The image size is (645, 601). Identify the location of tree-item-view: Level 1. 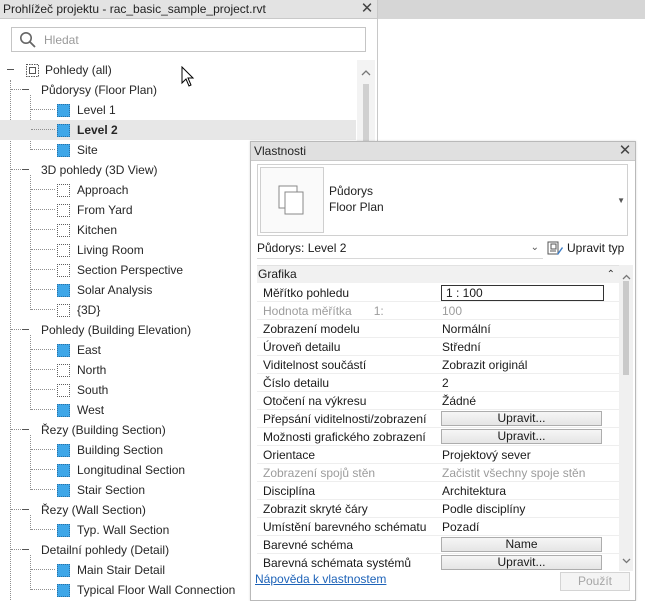
(178, 110).